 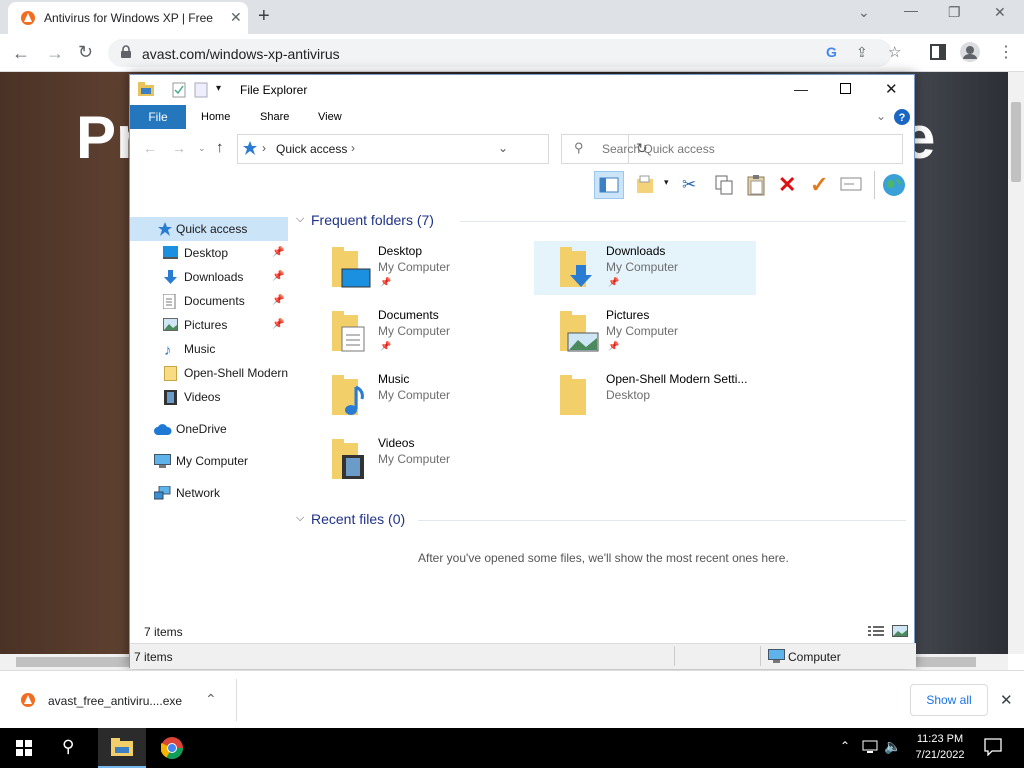 What do you see at coordinates (645, 268) in the screenshot?
I see `folder-tile-downloads: Downloads My Computer 📌` at bounding box center [645, 268].